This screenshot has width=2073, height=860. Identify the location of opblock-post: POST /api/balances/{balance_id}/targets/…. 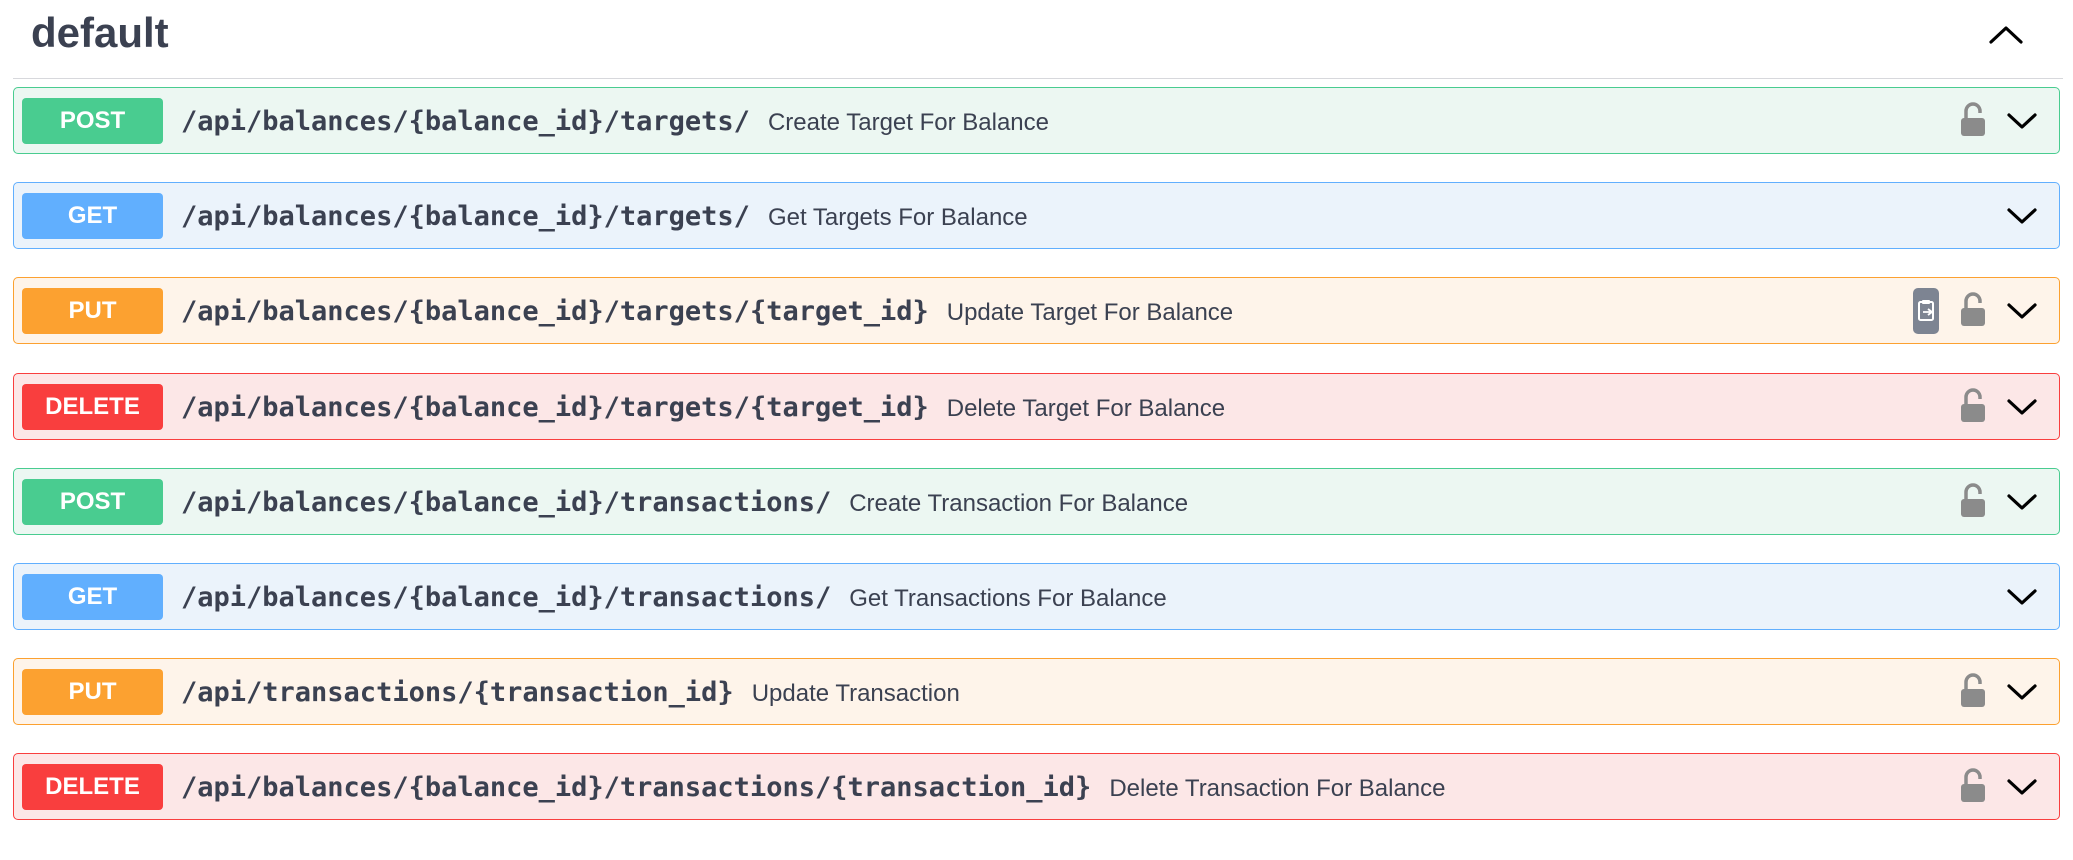
(1036, 120).